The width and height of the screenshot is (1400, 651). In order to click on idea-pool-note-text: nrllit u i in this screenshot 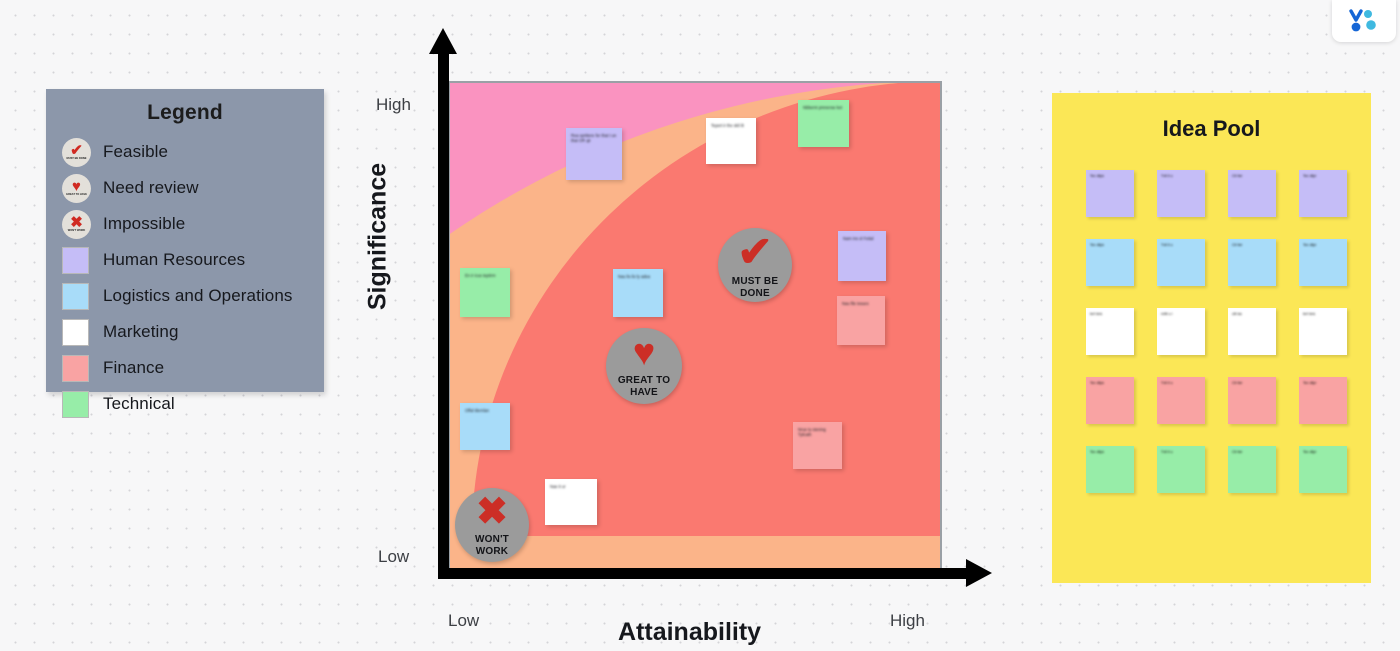, I will do `click(1167, 314)`.